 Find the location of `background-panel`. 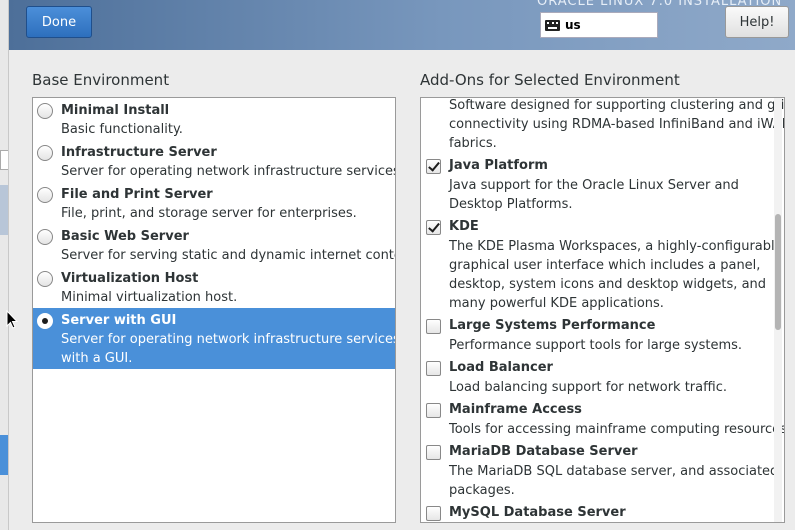

background-panel is located at coordinates (4, 210).